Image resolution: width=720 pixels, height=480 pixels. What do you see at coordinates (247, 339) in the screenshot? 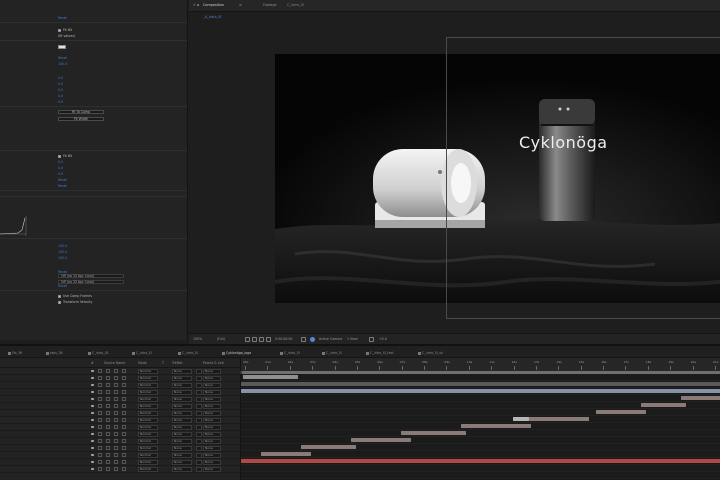
I see `fast-preview-icon` at bounding box center [247, 339].